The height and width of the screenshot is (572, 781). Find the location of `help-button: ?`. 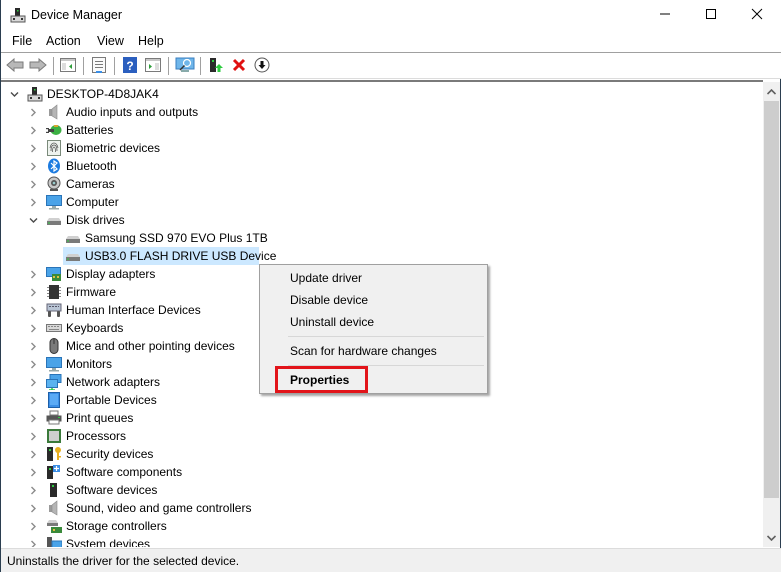

help-button: ? is located at coordinates (130, 66).